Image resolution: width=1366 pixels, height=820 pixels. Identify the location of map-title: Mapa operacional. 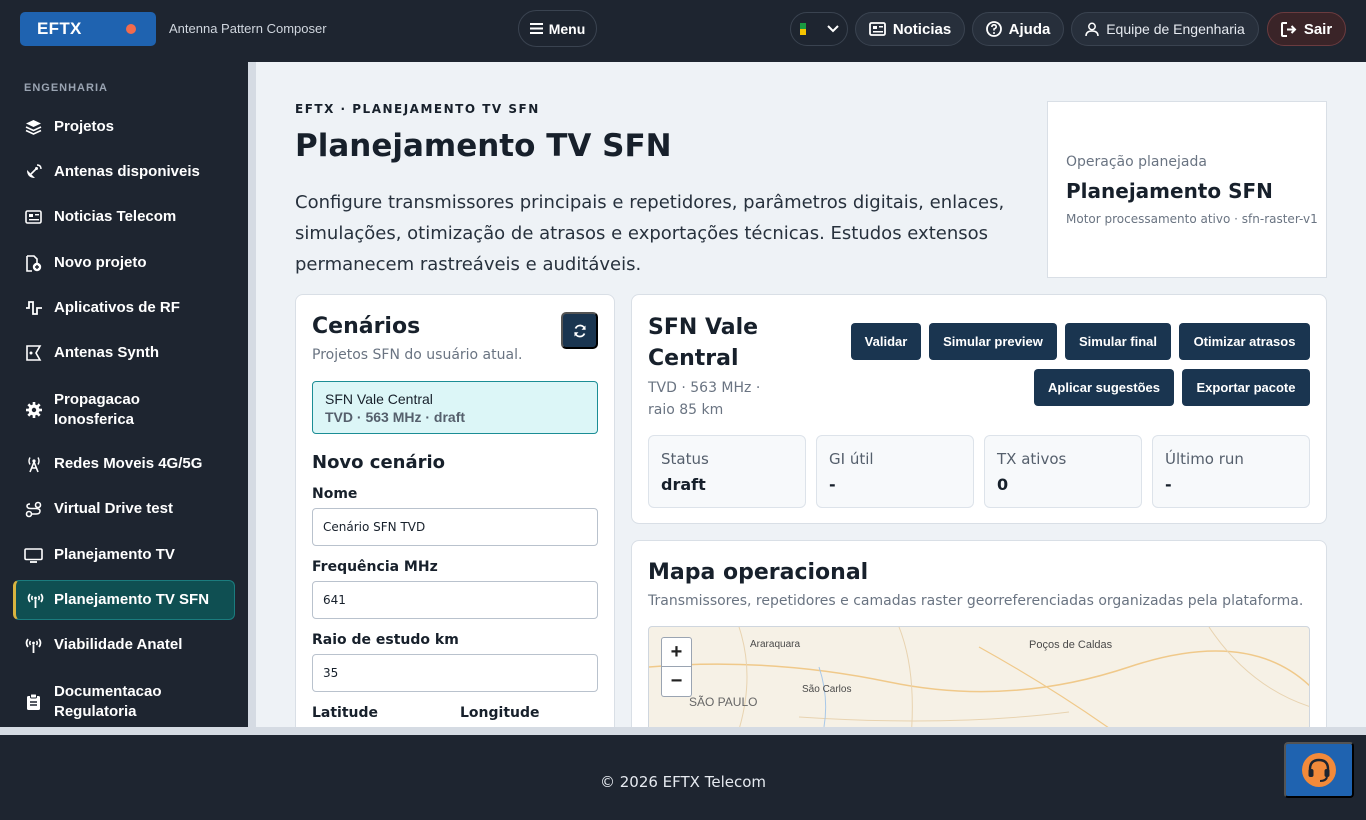
(758, 572).